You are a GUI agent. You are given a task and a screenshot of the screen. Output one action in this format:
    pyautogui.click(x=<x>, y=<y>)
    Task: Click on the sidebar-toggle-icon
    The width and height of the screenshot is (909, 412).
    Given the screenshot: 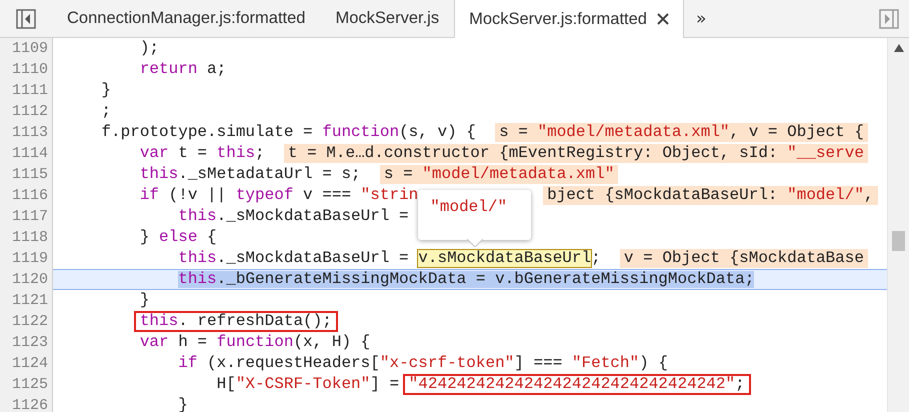 What is the action you would take?
    pyautogui.click(x=26, y=18)
    